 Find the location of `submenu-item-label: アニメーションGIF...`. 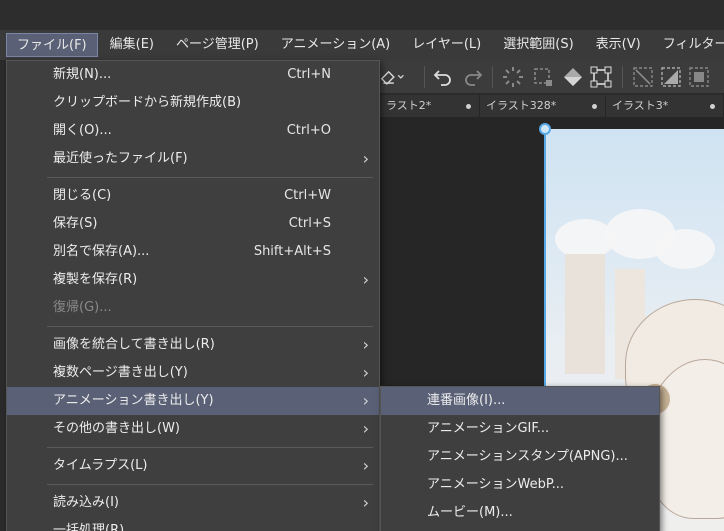

submenu-item-label: アニメーションGIF... is located at coordinates (488, 428).